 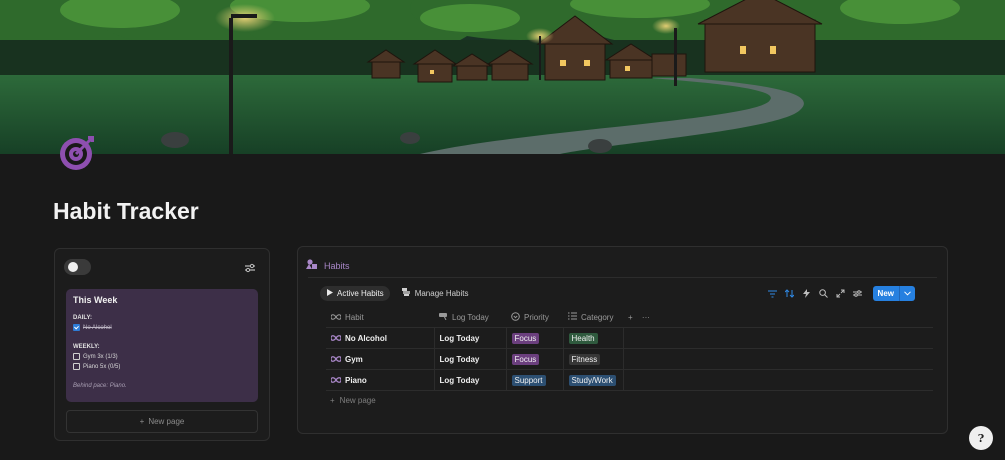 I want to click on filter-icon, so click(x=773, y=294).